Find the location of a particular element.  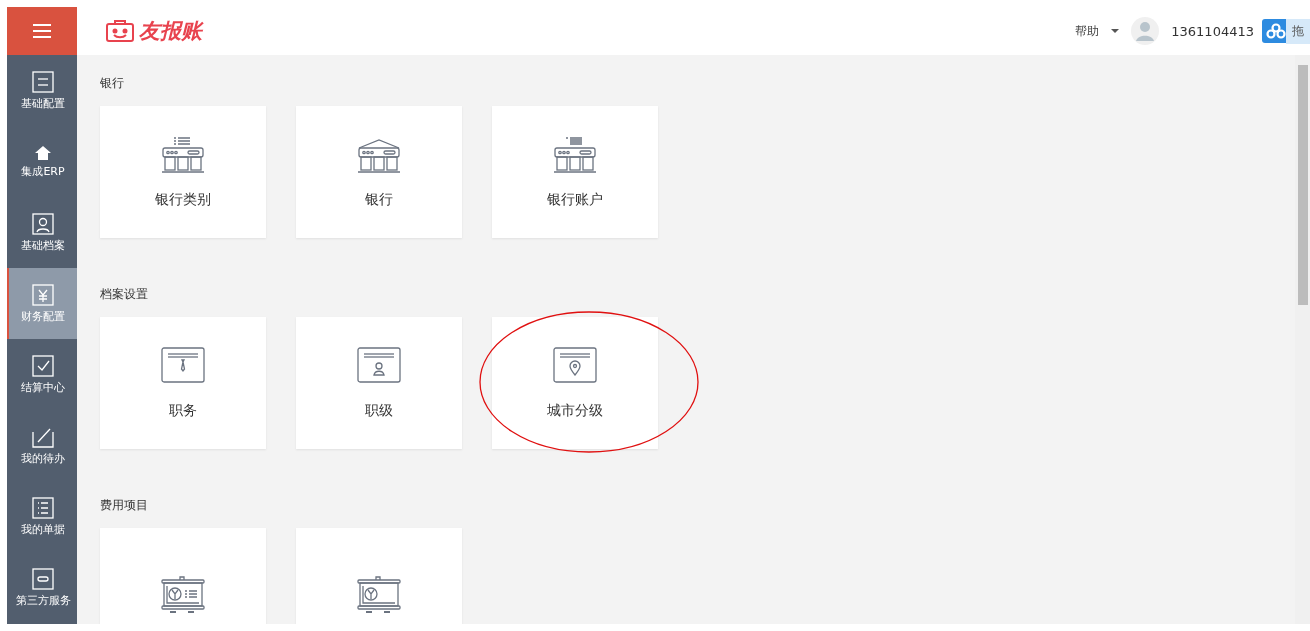

user-phone-number: 1361104413 is located at coordinates (1212, 31).